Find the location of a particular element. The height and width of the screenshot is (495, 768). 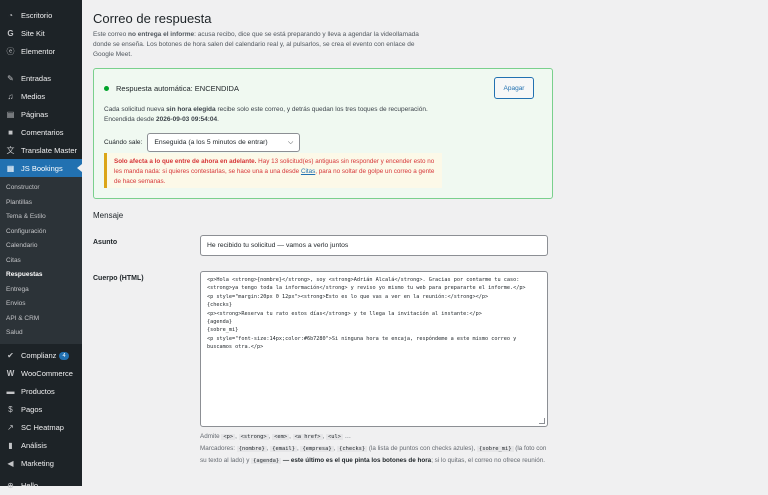

elementor-icon: ⓔ is located at coordinates (10, 51).